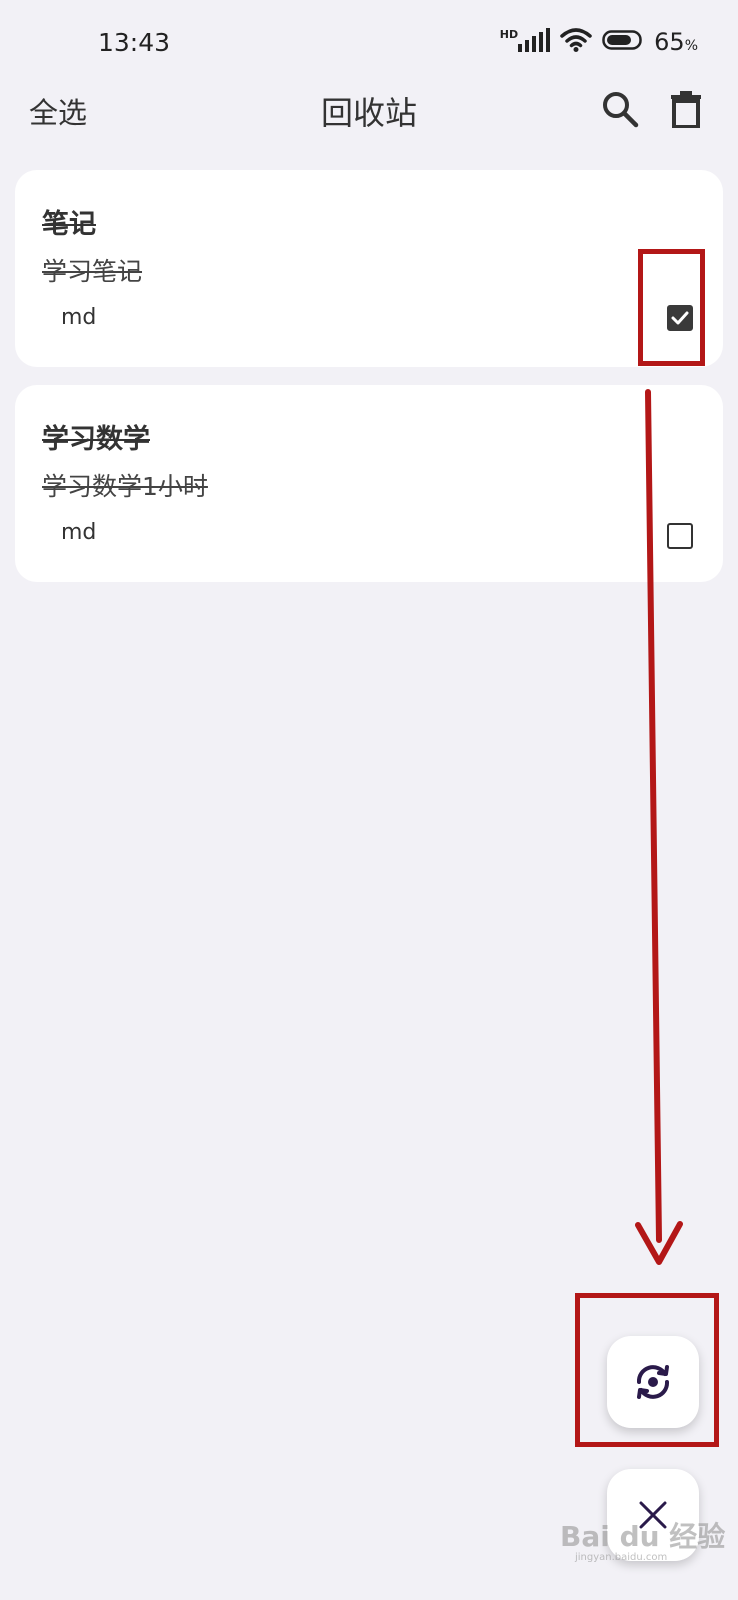  Describe the element at coordinates (643, 1536) in the screenshot. I see `watermark: Bai du 经验` at that location.